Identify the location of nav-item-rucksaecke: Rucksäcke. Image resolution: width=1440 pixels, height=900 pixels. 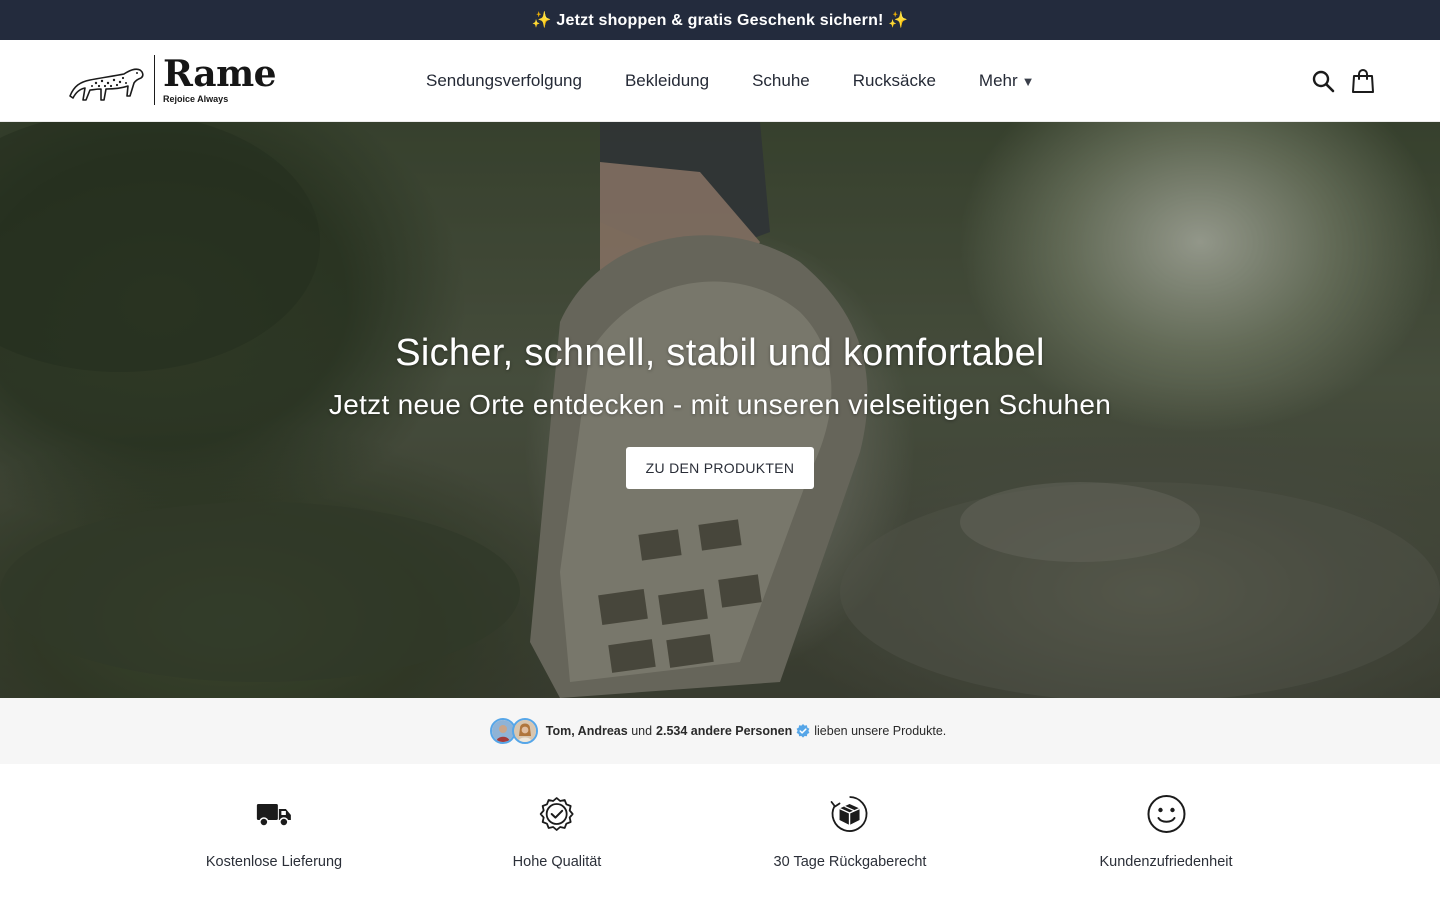
(894, 81).